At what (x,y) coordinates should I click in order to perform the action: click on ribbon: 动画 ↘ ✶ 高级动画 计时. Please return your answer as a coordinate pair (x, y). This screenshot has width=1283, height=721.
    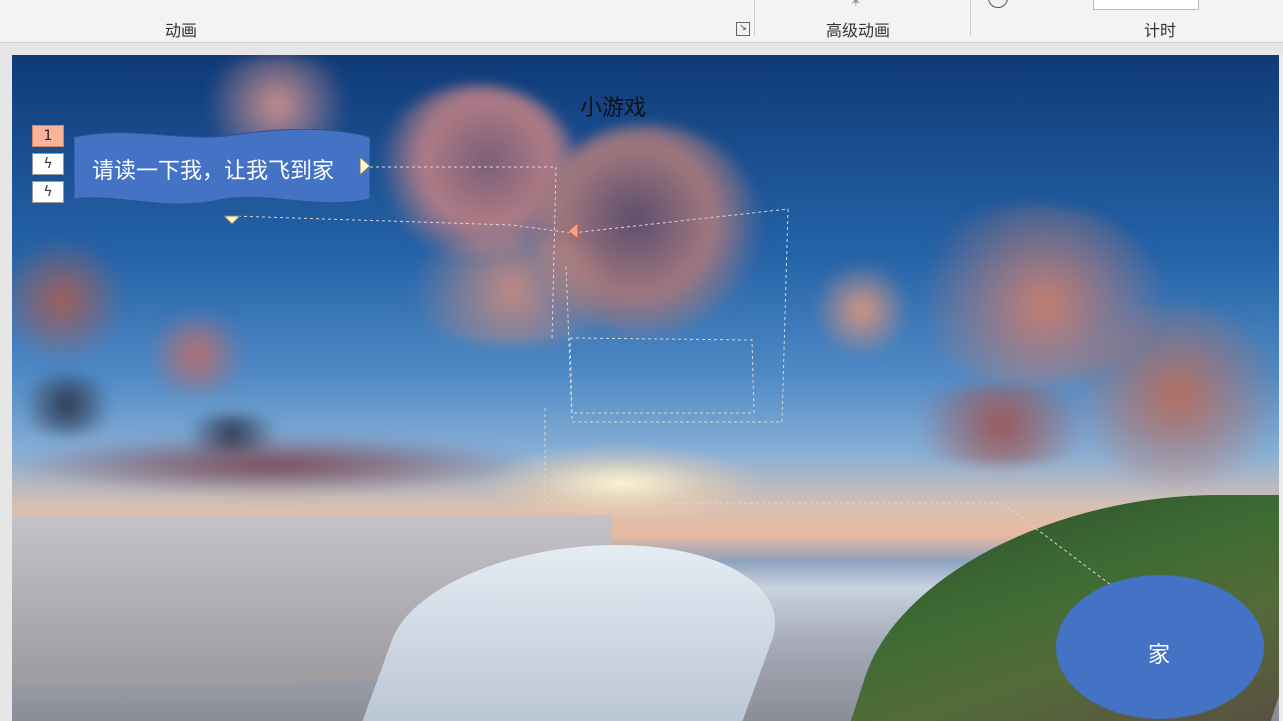
    Looking at the image, I should click on (641, 21).